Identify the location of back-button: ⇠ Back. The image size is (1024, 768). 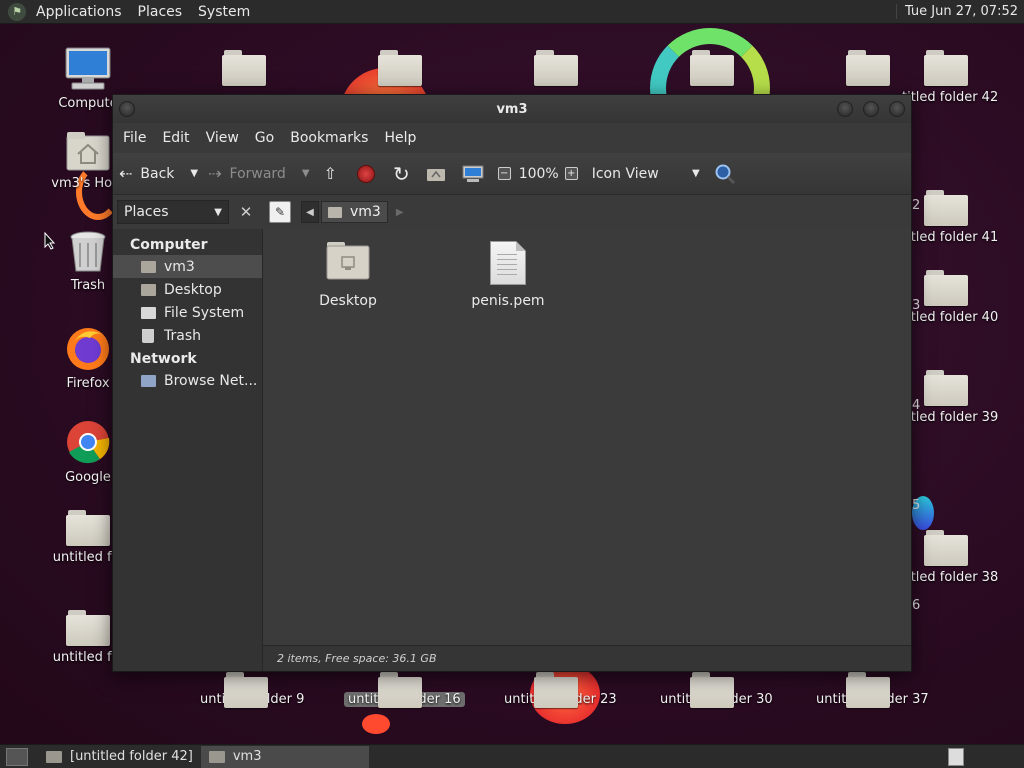
(146, 173).